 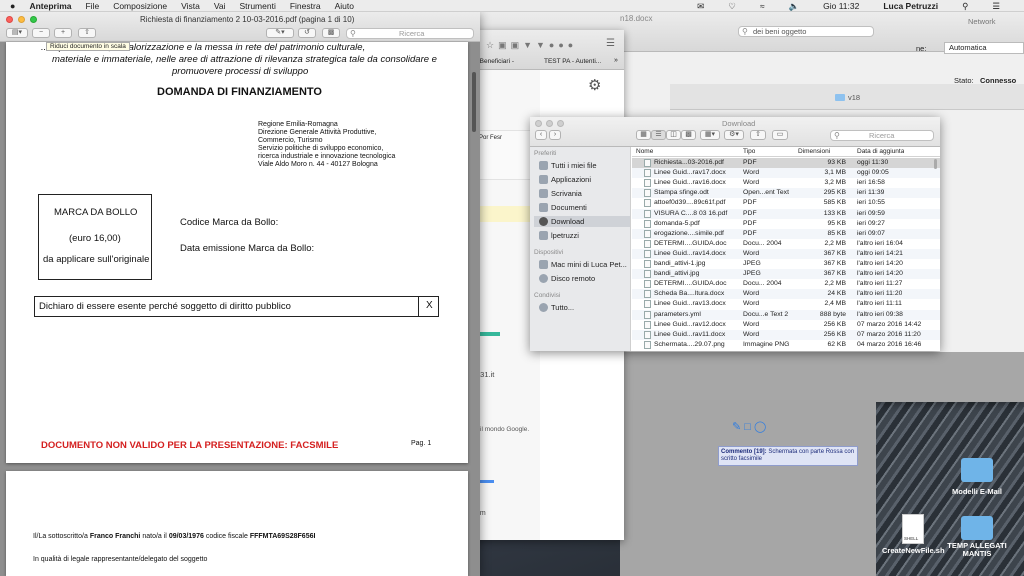 What do you see at coordinates (710, 135) in the screenshot?
I see `arrange-button: ▦▾` at bounding box center [710, 135].